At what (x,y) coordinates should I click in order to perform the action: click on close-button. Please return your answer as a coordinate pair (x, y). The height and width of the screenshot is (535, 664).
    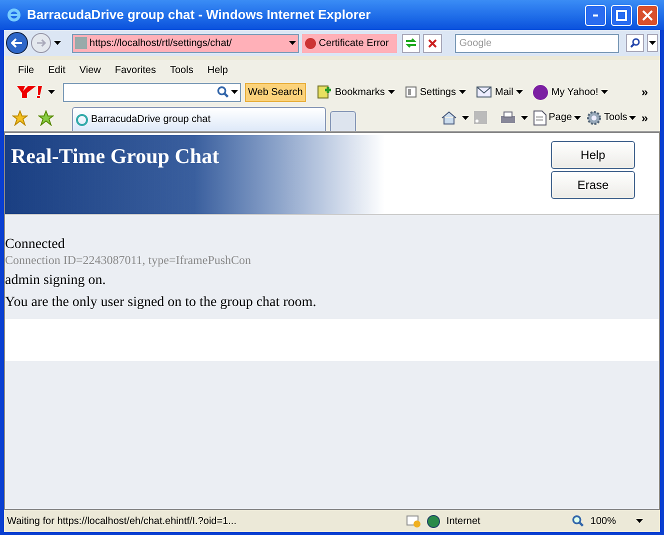
    Looking at the image, I should click on (647, 15).